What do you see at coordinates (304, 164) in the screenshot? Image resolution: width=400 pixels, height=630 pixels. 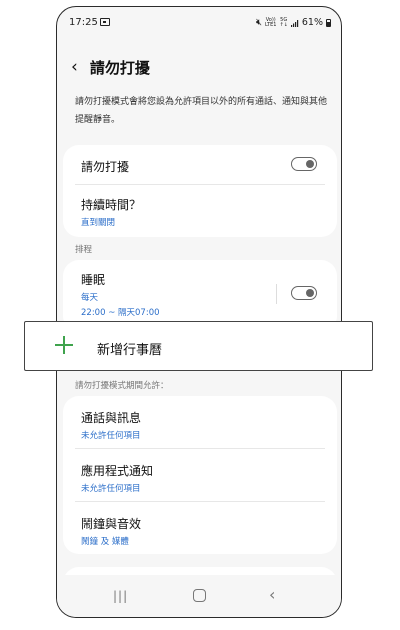 I see `dnd-toggle` at bounding box center [304, 164].